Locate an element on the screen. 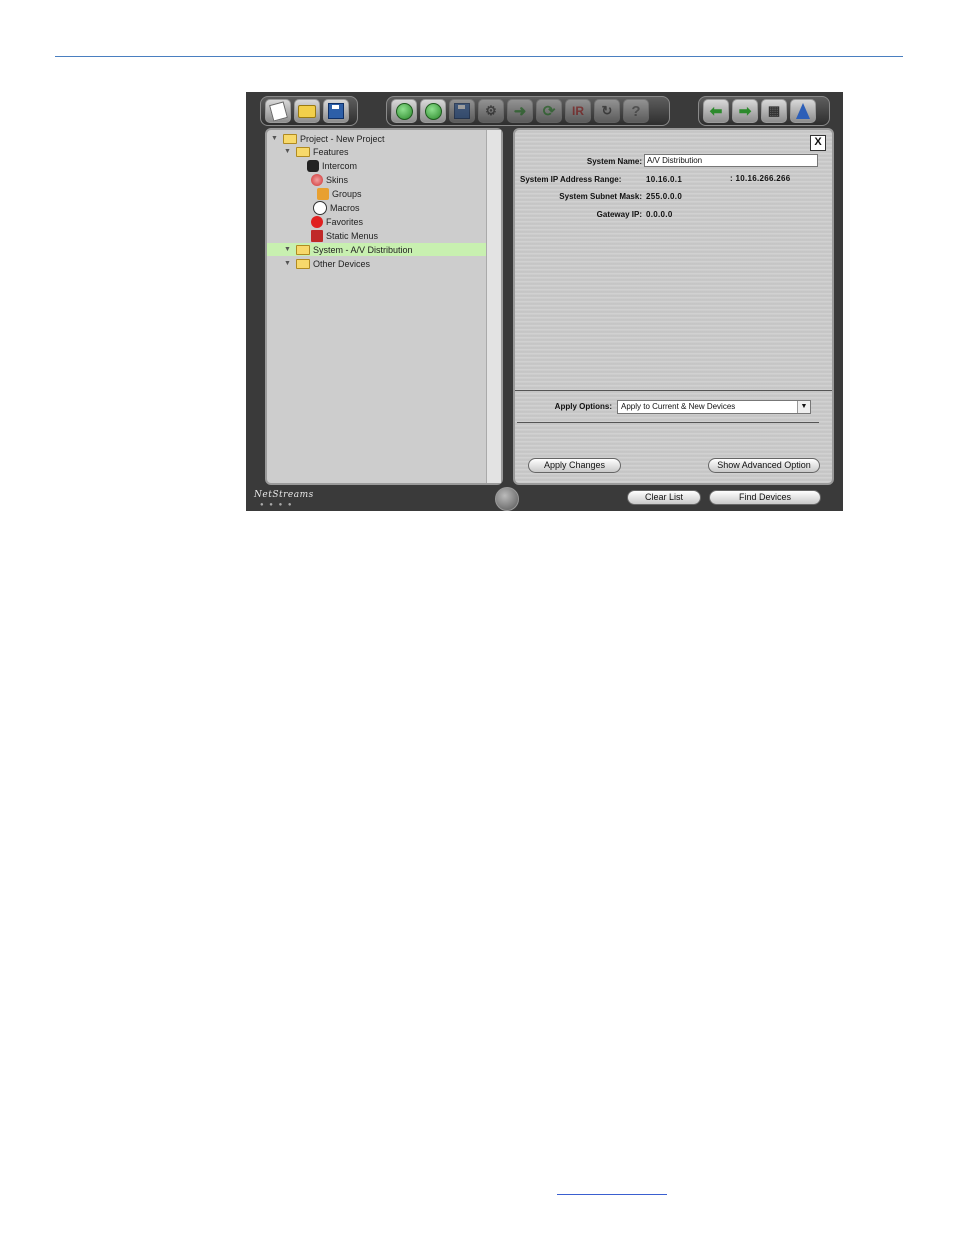  network-button: ▦ is located at coordinates (774, 111).